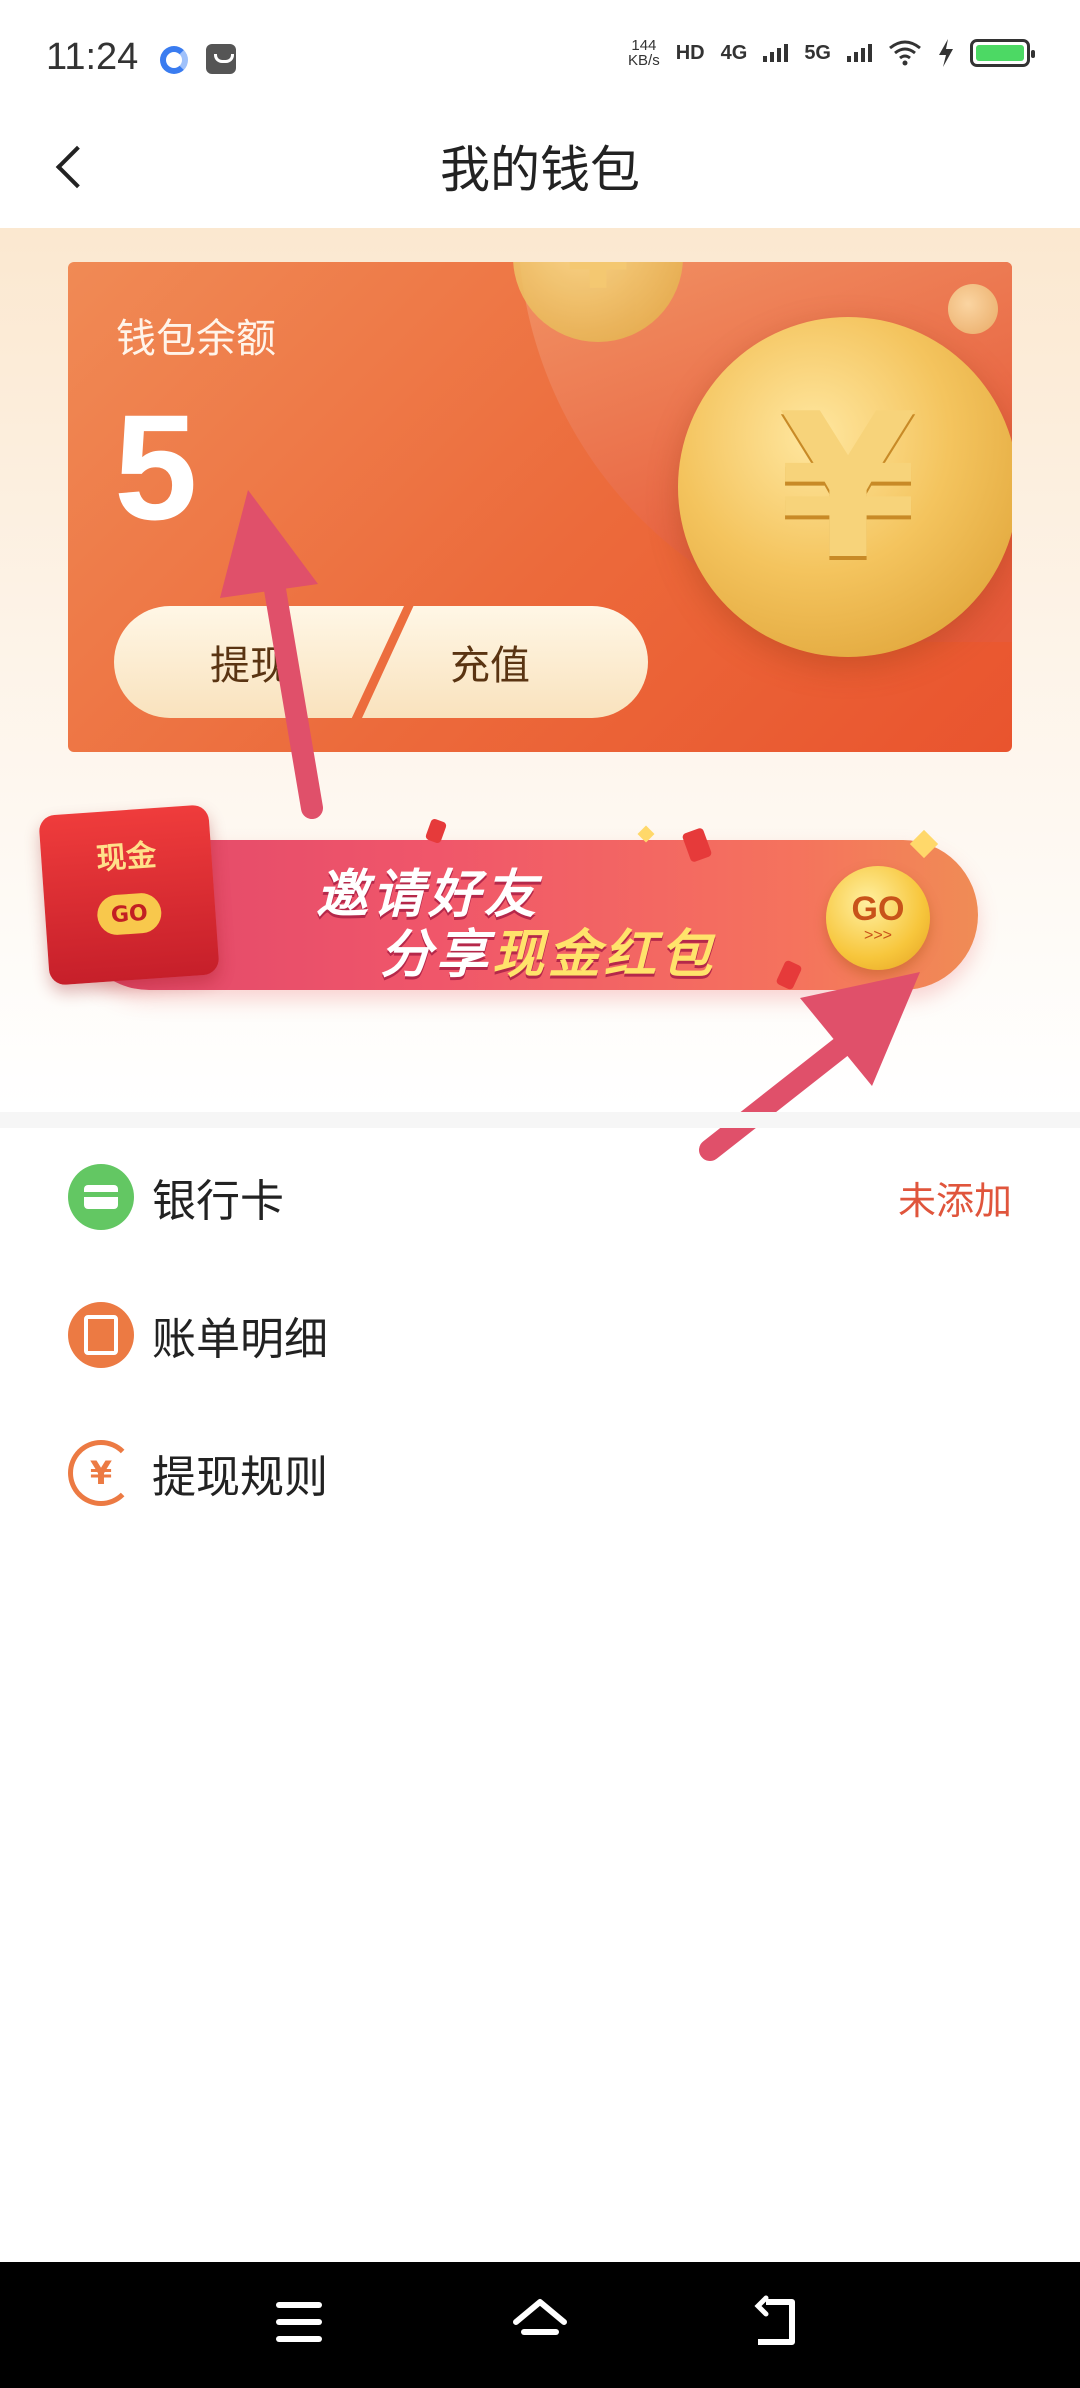  I want to click on system-nav-bar, so click(540, 2325).